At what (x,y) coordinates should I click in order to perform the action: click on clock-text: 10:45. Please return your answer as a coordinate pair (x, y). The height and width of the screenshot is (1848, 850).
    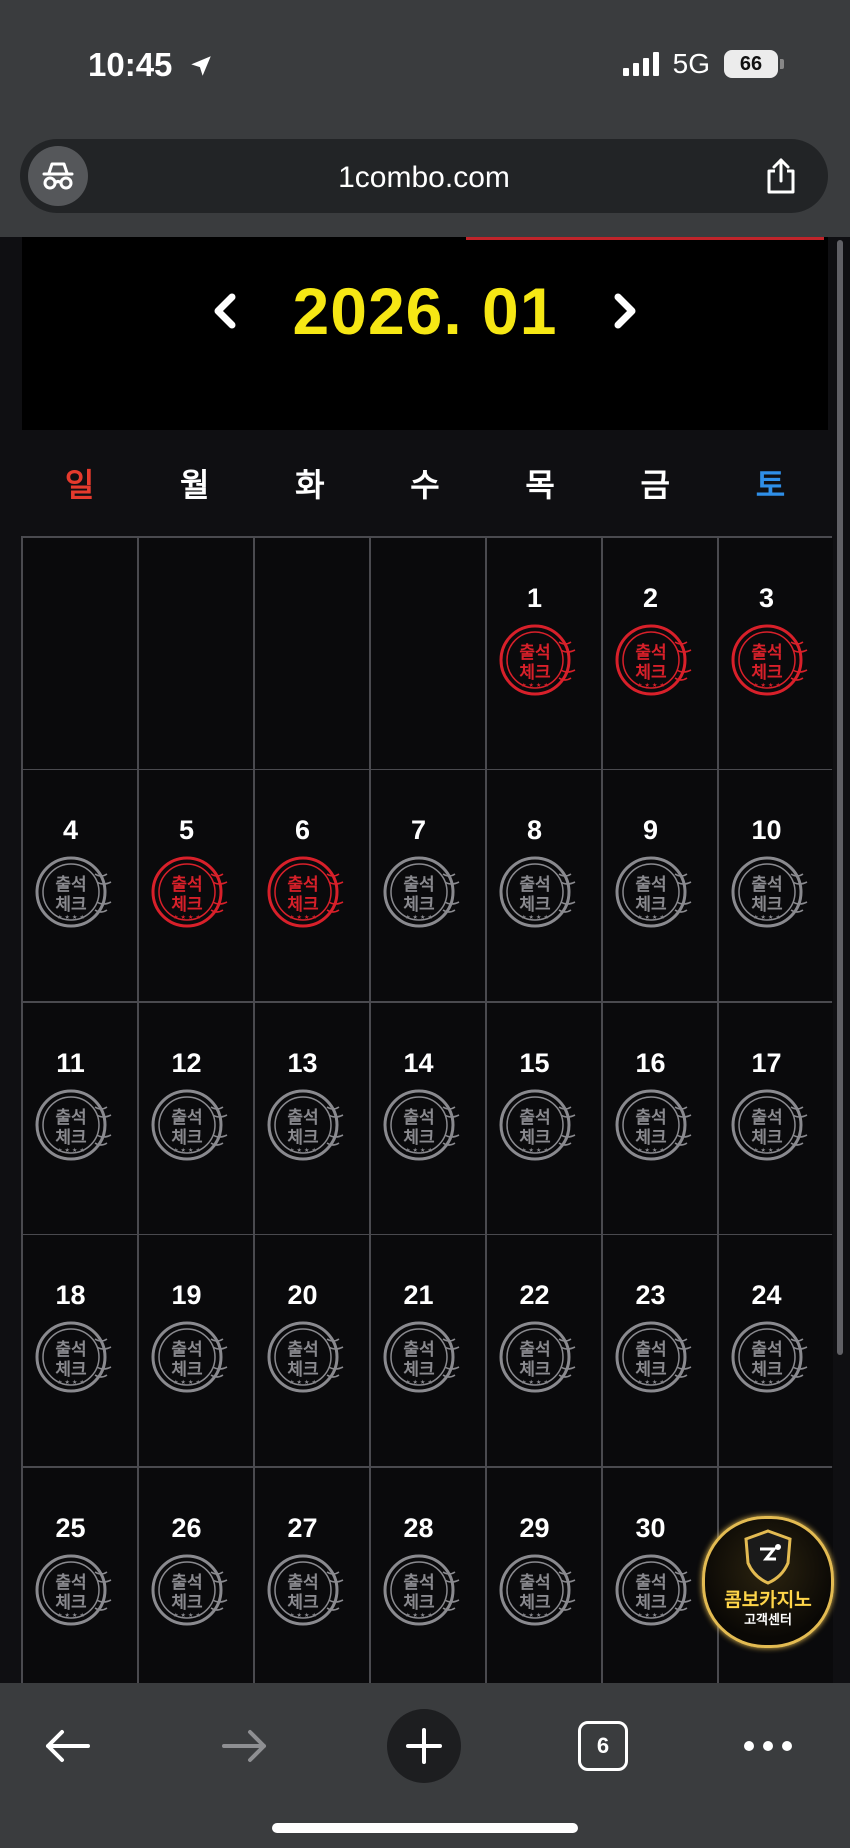
    Looking at the image, I should click on (130, 64).